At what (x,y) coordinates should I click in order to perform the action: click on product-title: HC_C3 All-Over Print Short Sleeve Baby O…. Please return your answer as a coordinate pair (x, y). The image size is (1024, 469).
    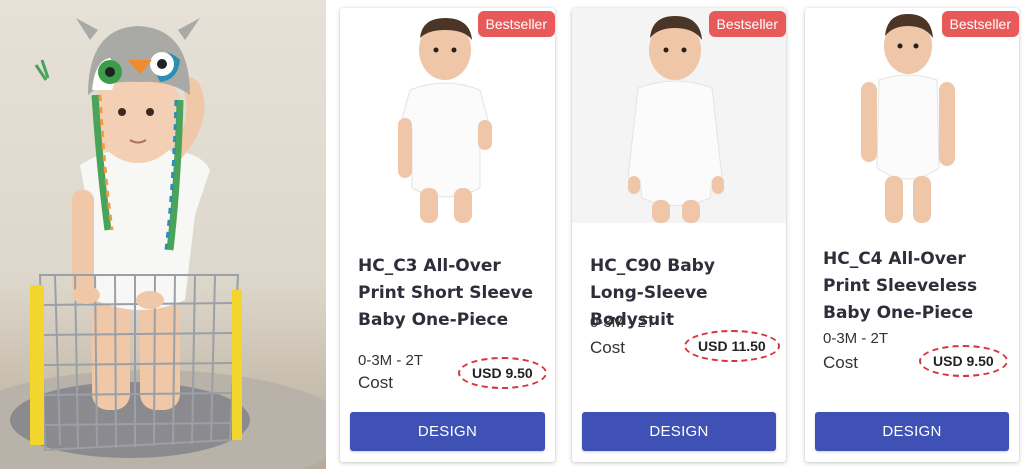
    Looking at the image, I should click on (450, 293).